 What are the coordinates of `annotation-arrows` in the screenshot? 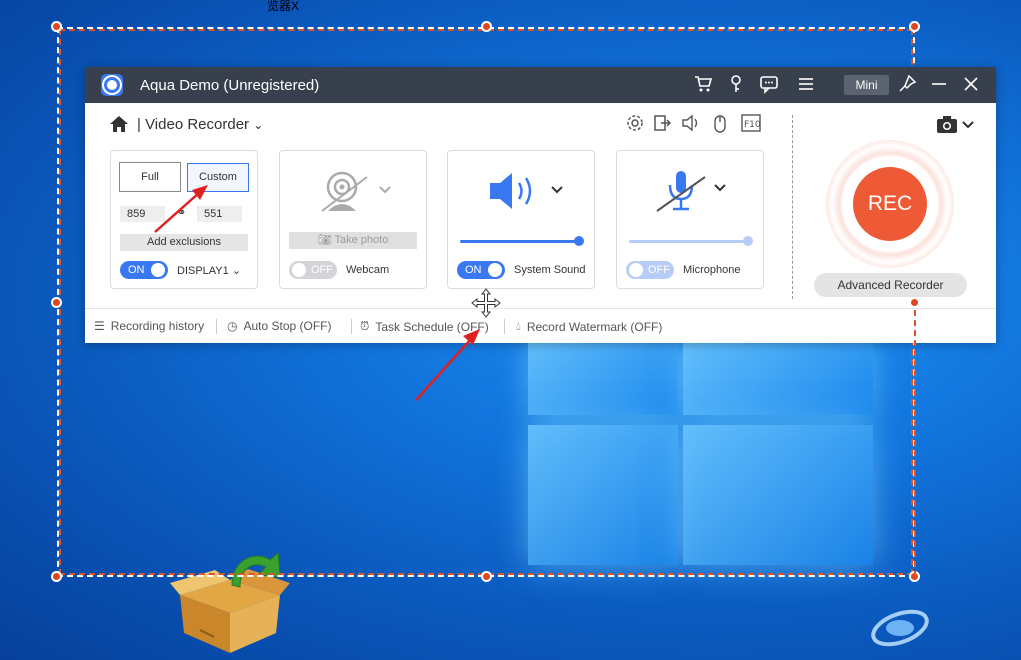 It's located at (317, 293).